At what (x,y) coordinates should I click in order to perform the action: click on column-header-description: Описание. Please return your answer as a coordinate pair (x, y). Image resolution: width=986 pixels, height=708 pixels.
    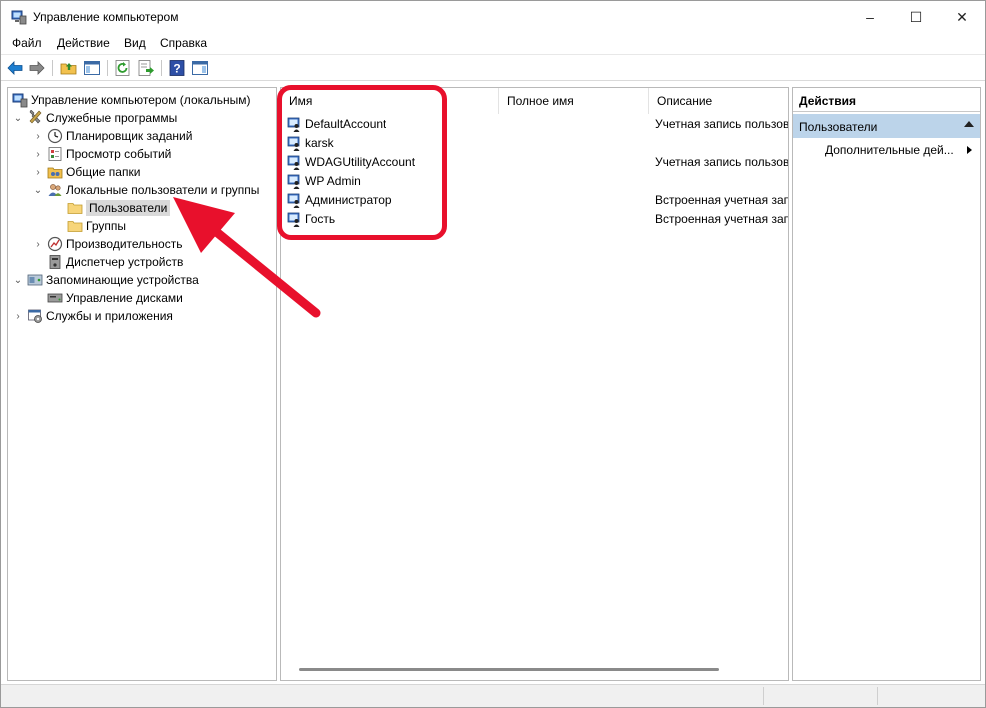
    Looking at the image, I should click on (718, 101).